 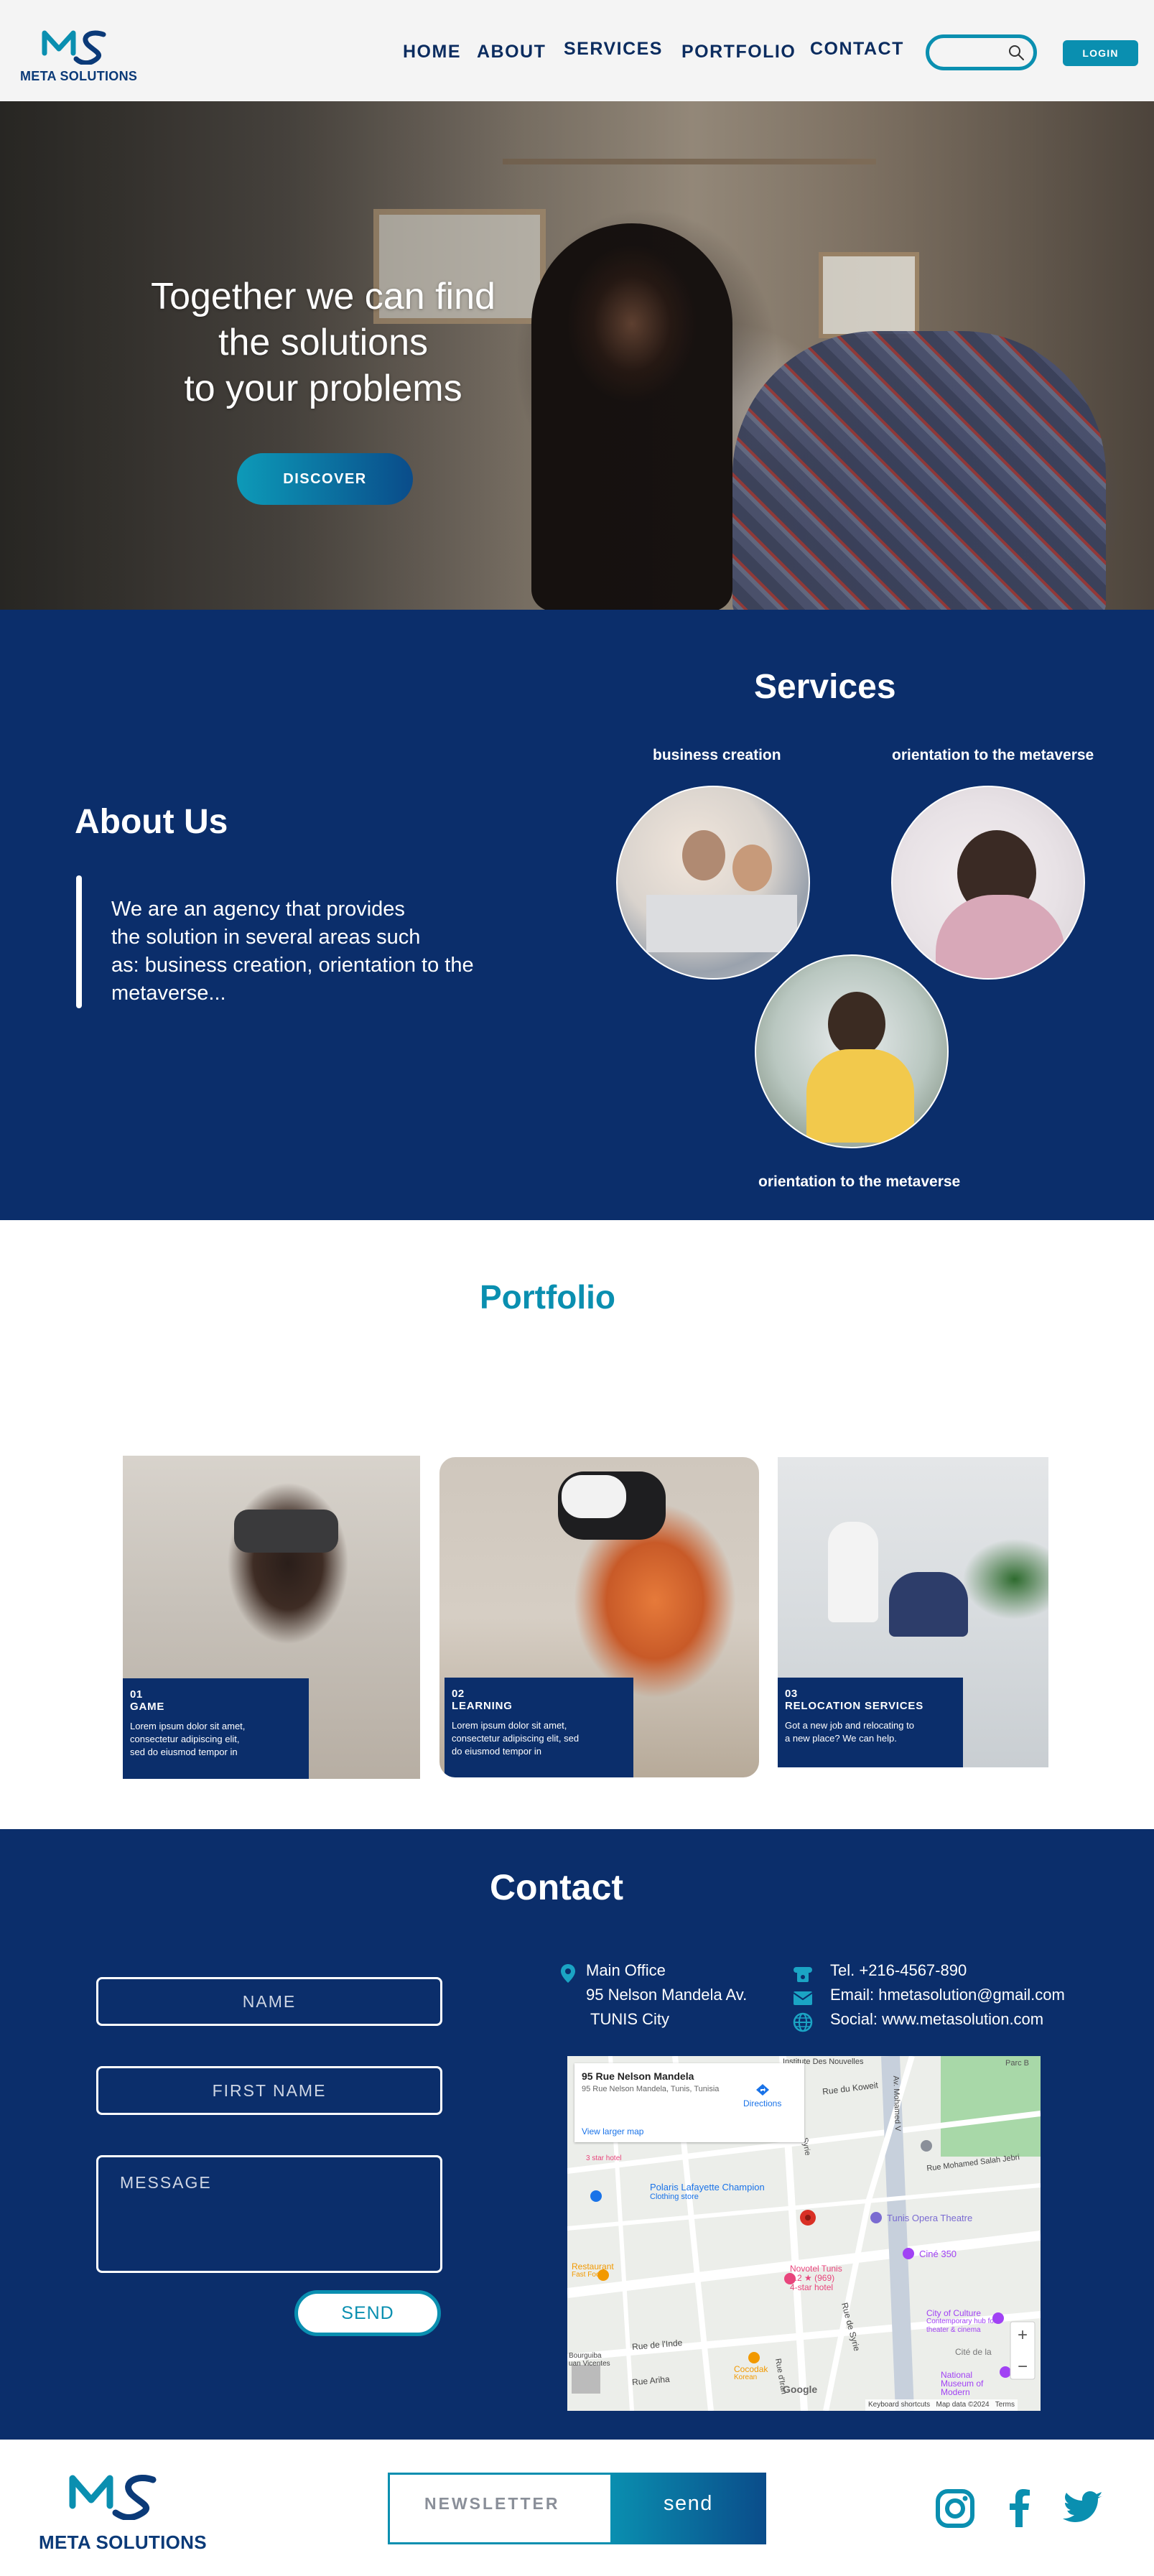 What do you see at coordinates (269, 2090) in the screenshot?
I see `first-name-field: FIRST NAME` at bounding box center [269, 2090].